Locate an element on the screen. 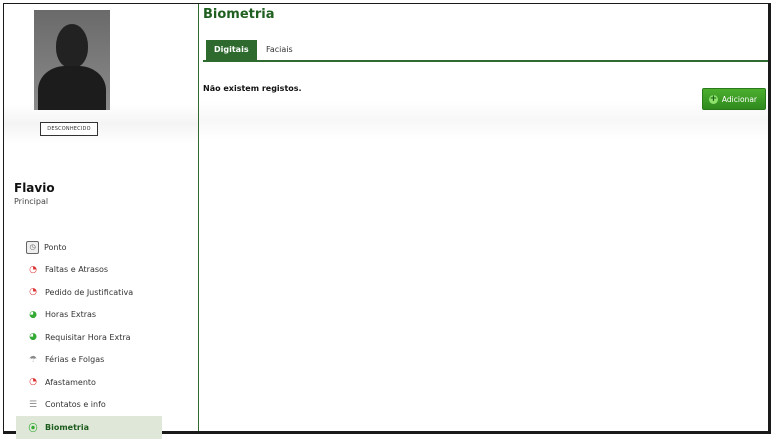 Image resolution: width=774 pixels, height=439 pixels. profile-photo-block: DESCONHECIDO is located at coordinates (72, 73).